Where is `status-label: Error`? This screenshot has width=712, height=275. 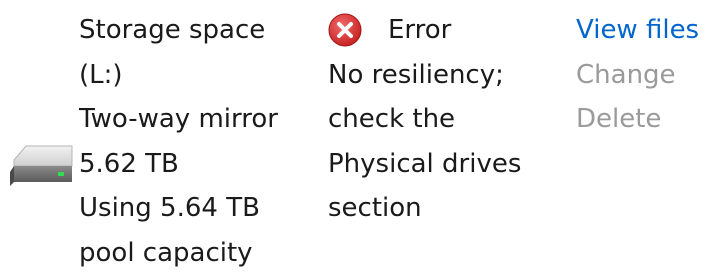 status-label: Error is located at coordinates (420, 30).